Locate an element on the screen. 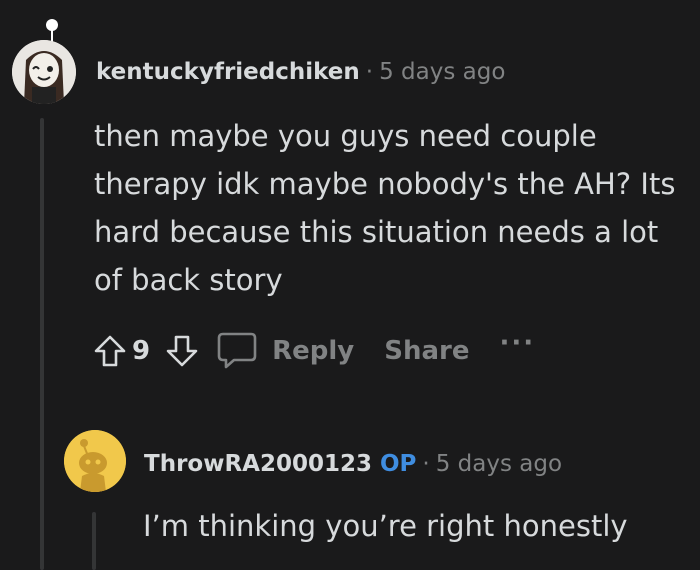 Image resolution: width=700 pixels, height=570 pixels. reply-username: ThrowRA2000123 is located at coordinates (258, 464).